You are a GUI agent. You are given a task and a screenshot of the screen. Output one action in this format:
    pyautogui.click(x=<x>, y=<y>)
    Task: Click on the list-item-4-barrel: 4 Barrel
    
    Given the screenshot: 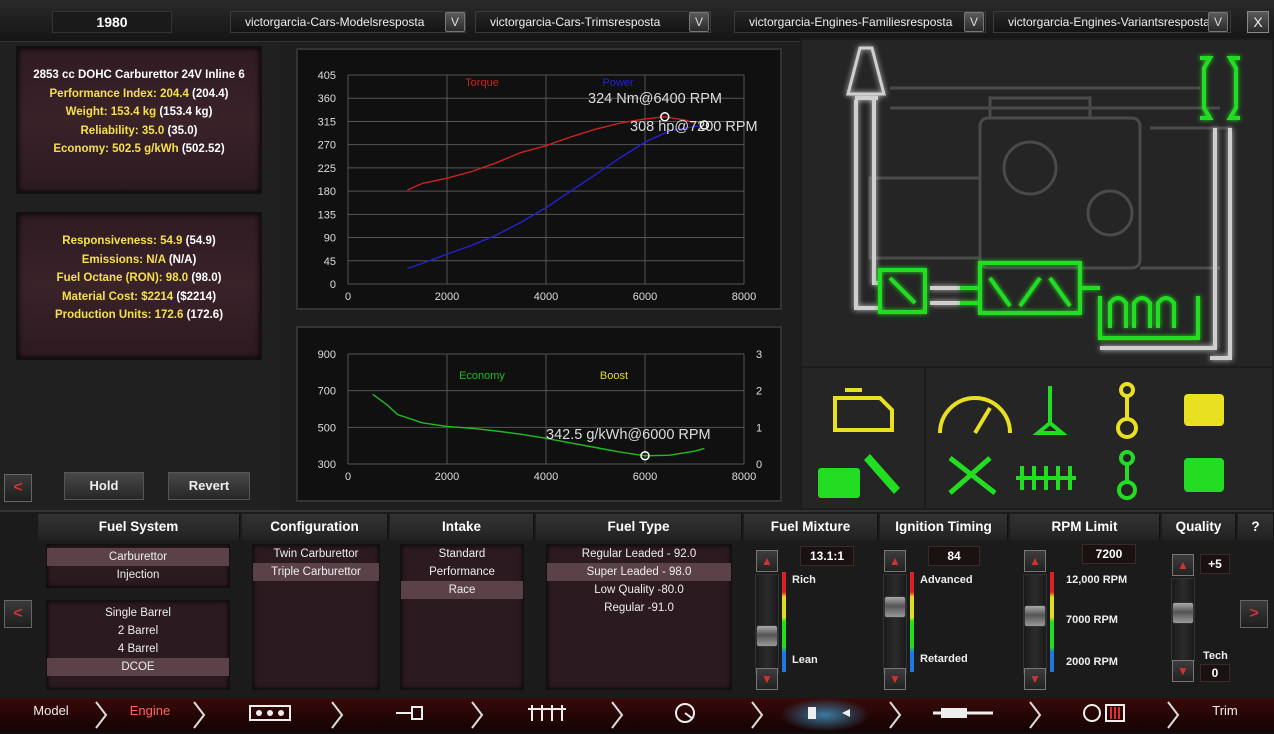 What is the action you would take?
    pyautogui.click(x=138, y=649)
    